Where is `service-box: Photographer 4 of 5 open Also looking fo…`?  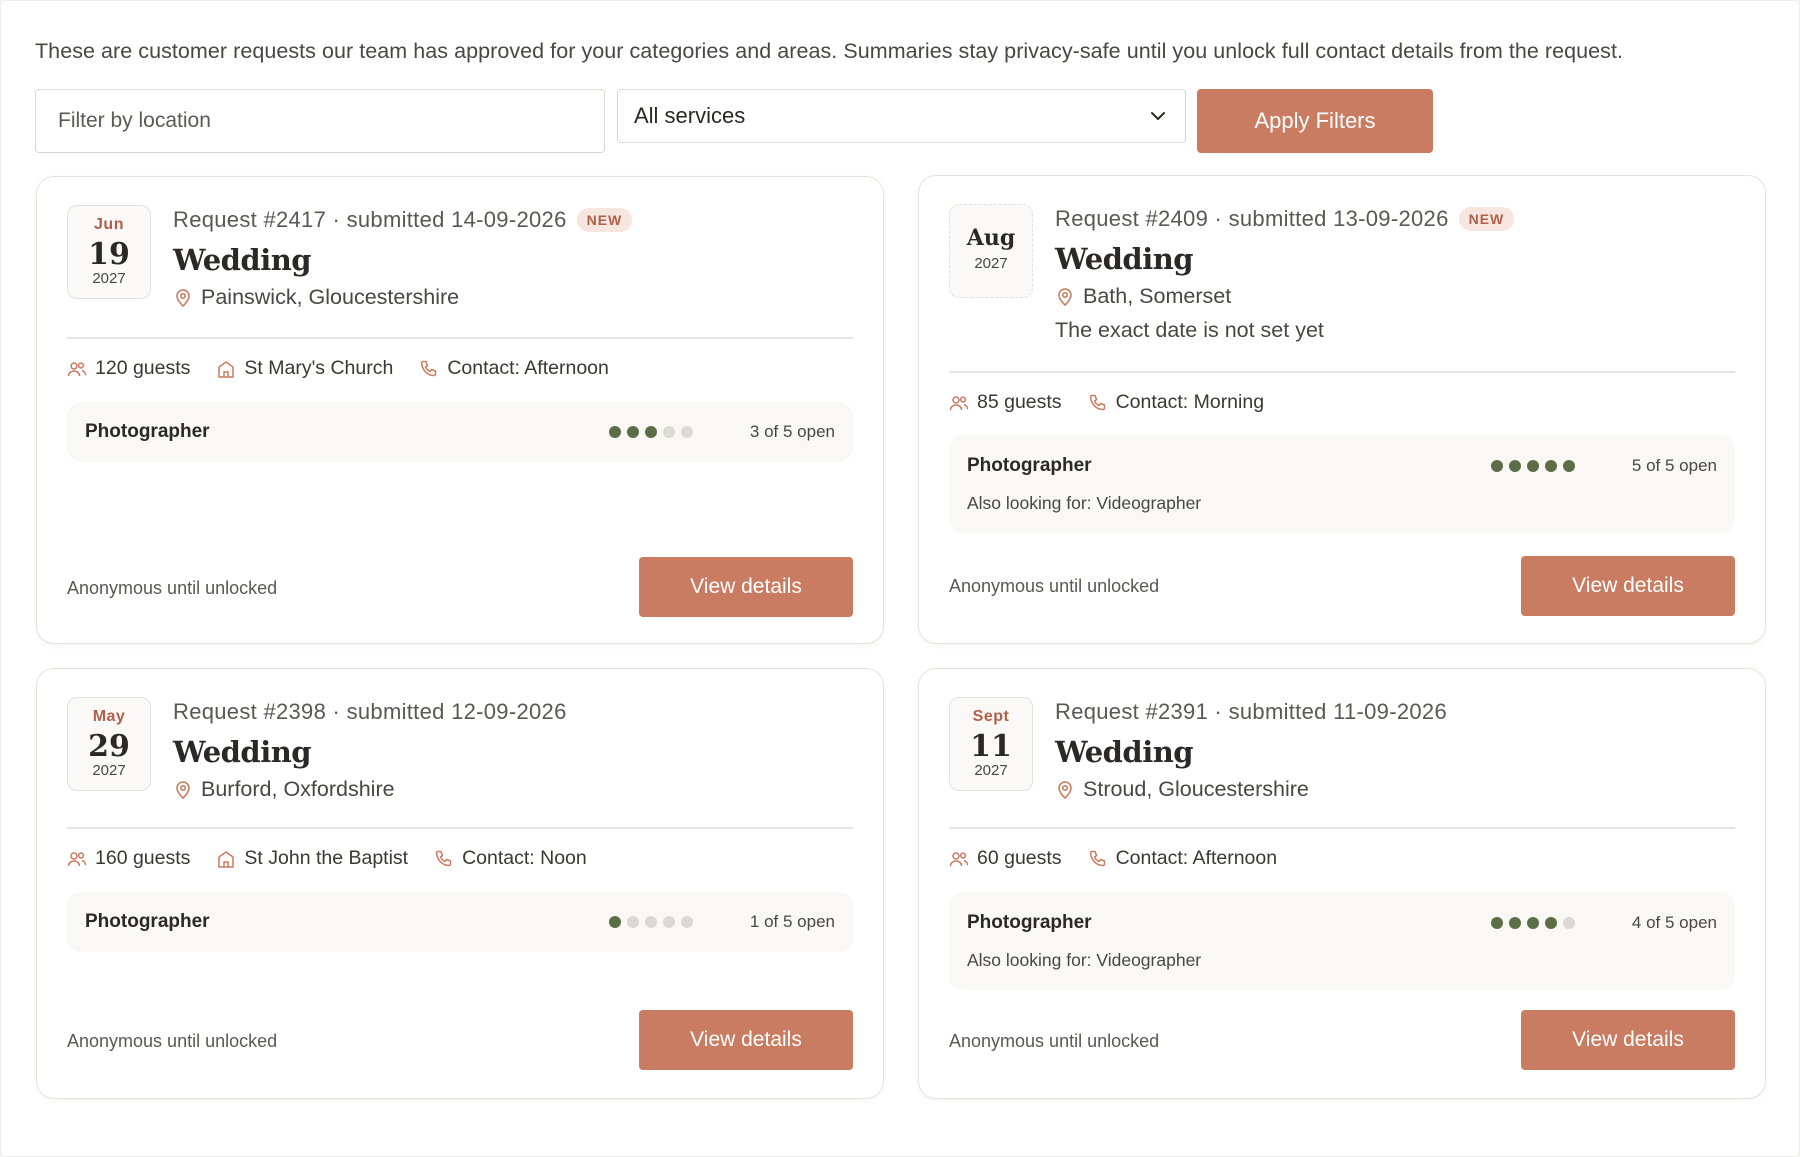 service-box: Photographer 4 of 5 open Also looking fo… is located at coordinates (1342, 941).